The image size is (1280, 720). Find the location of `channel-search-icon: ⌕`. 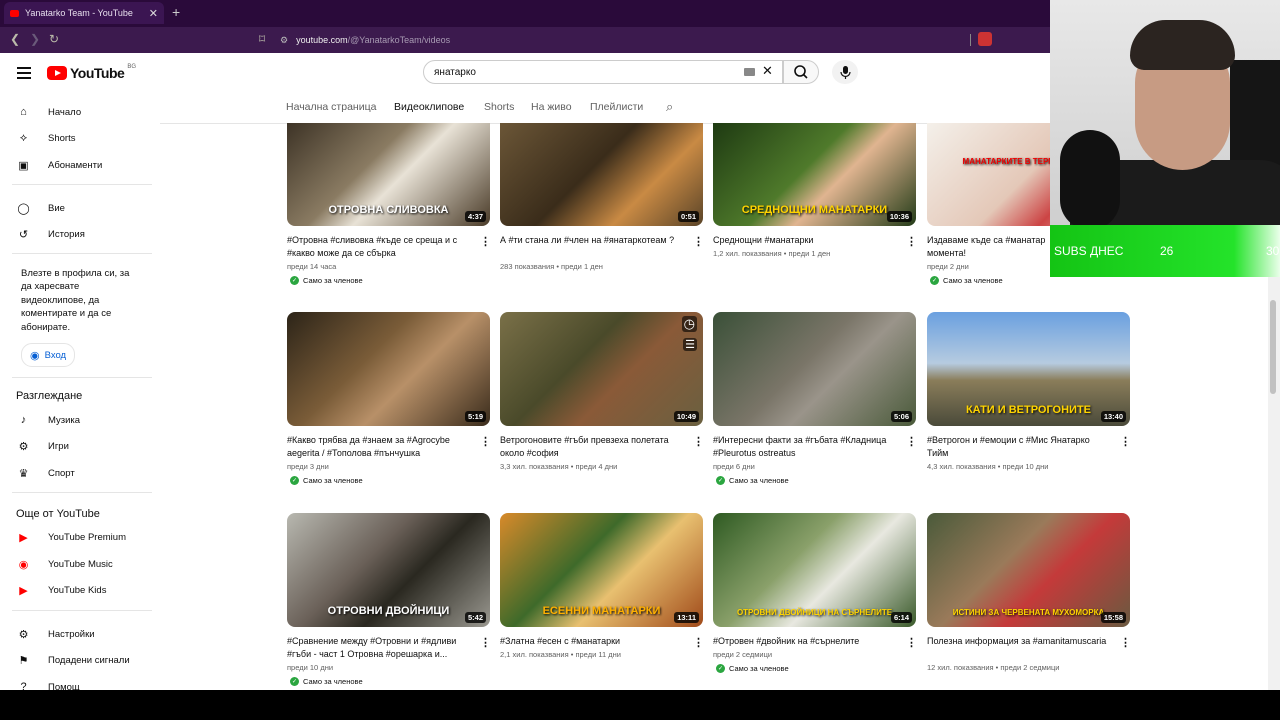

channel-search-icon: ⌕ is located at coordinates (669, 107).